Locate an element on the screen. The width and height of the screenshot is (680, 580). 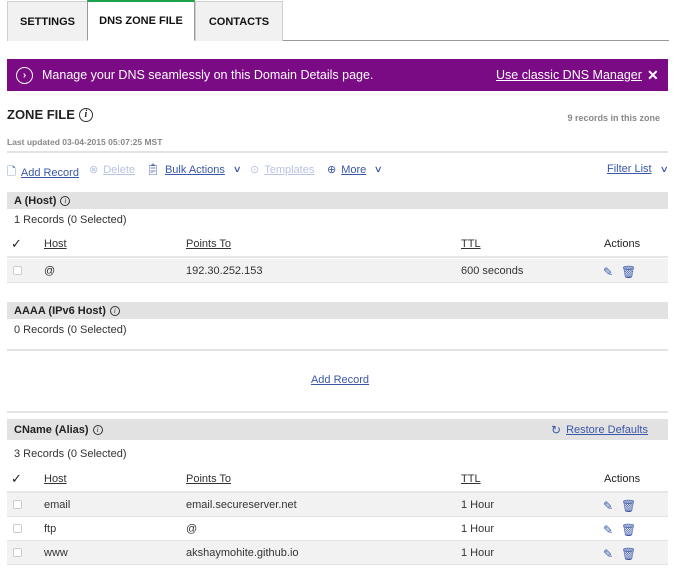
section-header-cname: CName (Alias) i ↻ Restore Defaults is located at coordinates (337, 429).